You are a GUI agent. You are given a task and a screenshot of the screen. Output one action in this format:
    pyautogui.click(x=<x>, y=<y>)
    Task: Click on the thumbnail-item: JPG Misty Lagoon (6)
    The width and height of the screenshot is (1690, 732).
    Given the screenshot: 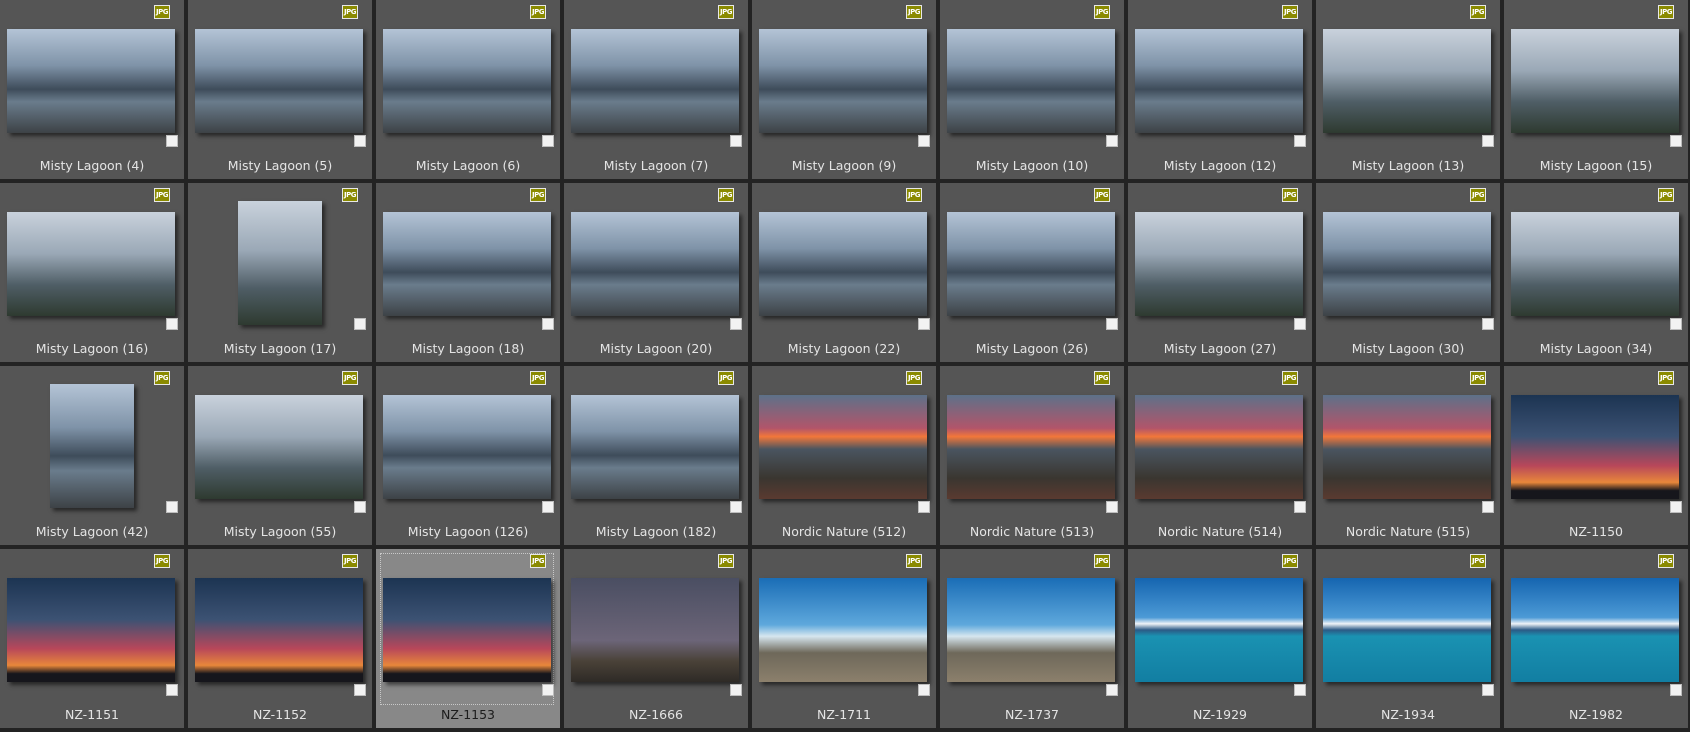 What is the action you would take?
    pyautogui.click(x=468, y=89)
    